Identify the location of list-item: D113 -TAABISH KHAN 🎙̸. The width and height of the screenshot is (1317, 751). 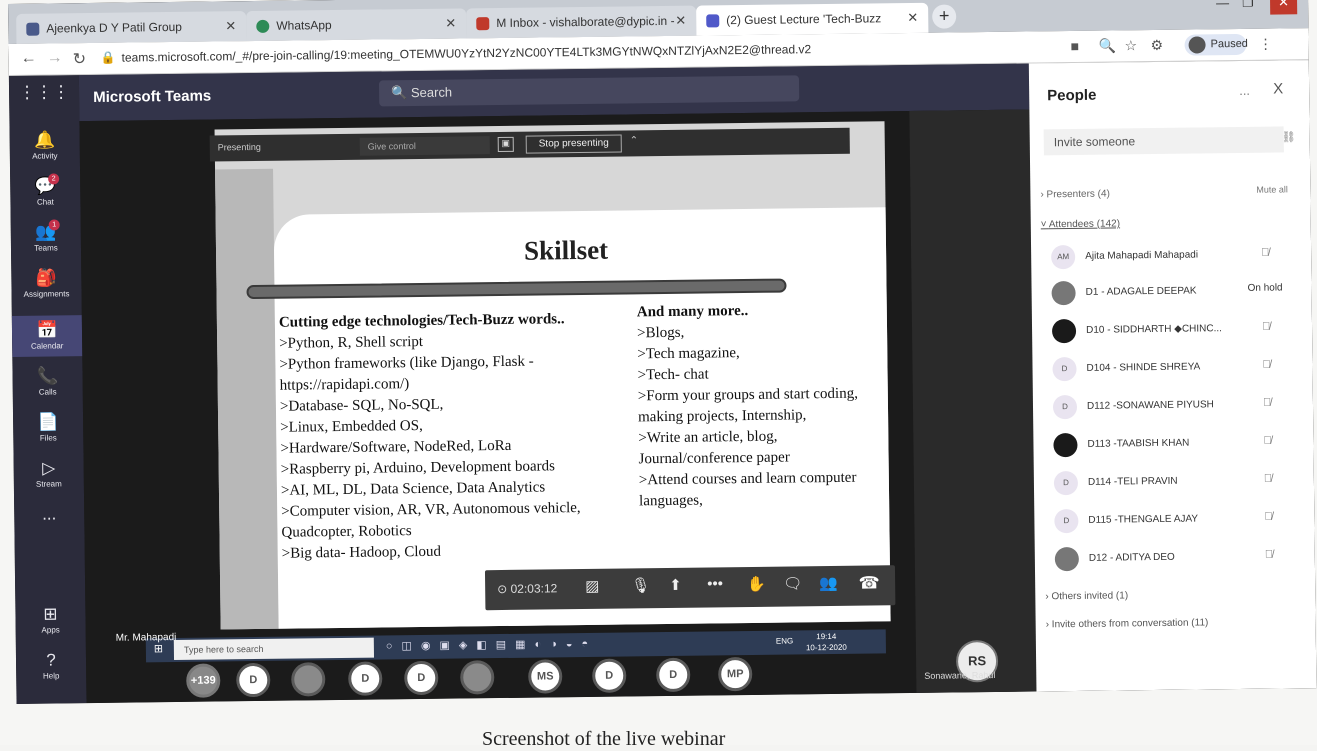
(1174, 444).